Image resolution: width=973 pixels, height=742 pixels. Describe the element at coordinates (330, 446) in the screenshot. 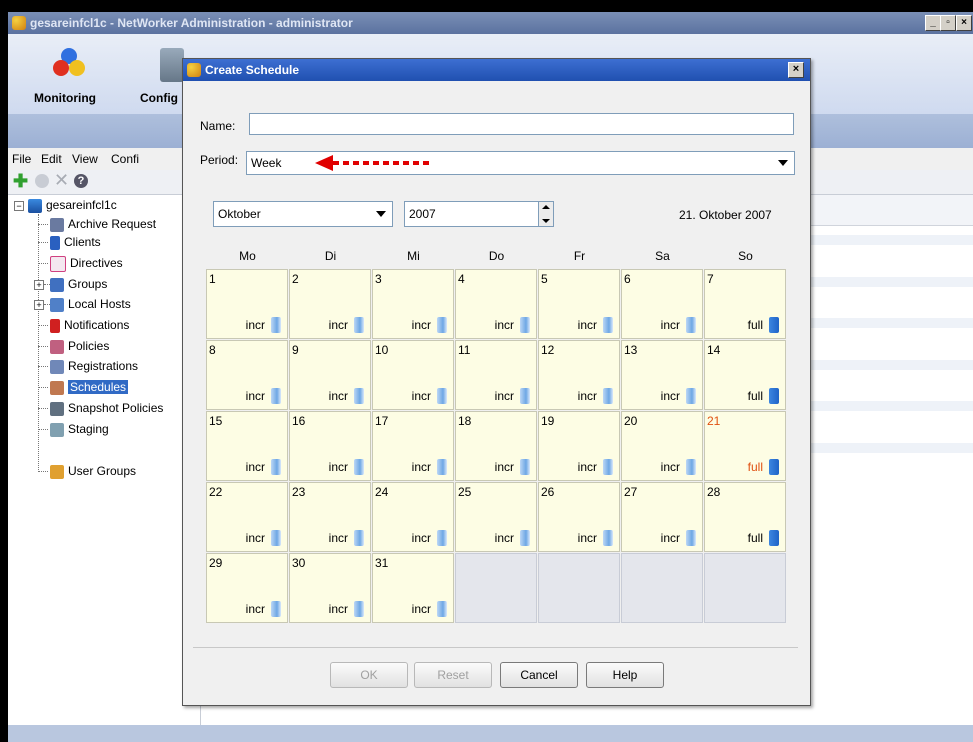

I see `calendar-day-cell: 16 incr` at that location.